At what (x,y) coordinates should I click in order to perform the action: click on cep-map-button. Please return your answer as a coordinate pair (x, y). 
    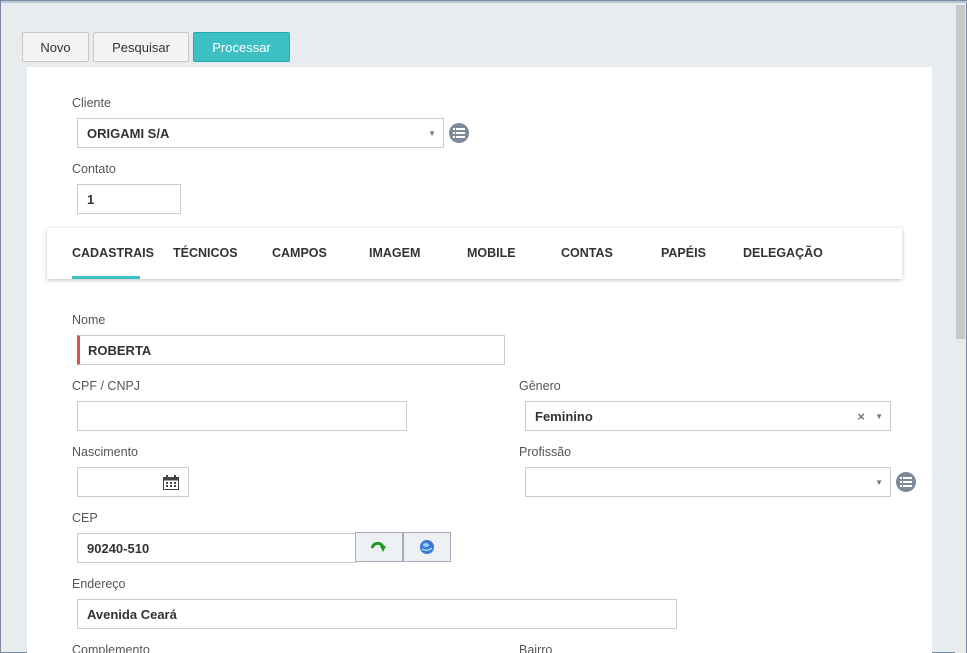
    Looking at the image, I should click on (427, 547).